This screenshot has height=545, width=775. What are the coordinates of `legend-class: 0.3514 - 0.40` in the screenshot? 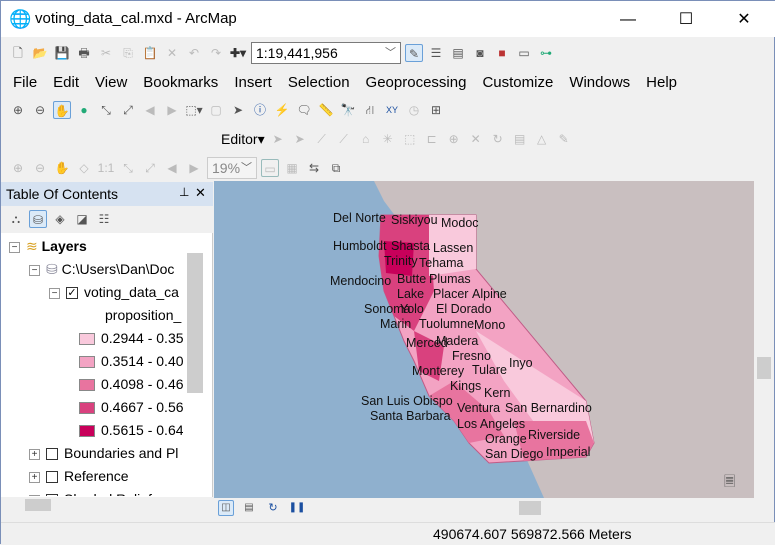 It's located at (131, 361).